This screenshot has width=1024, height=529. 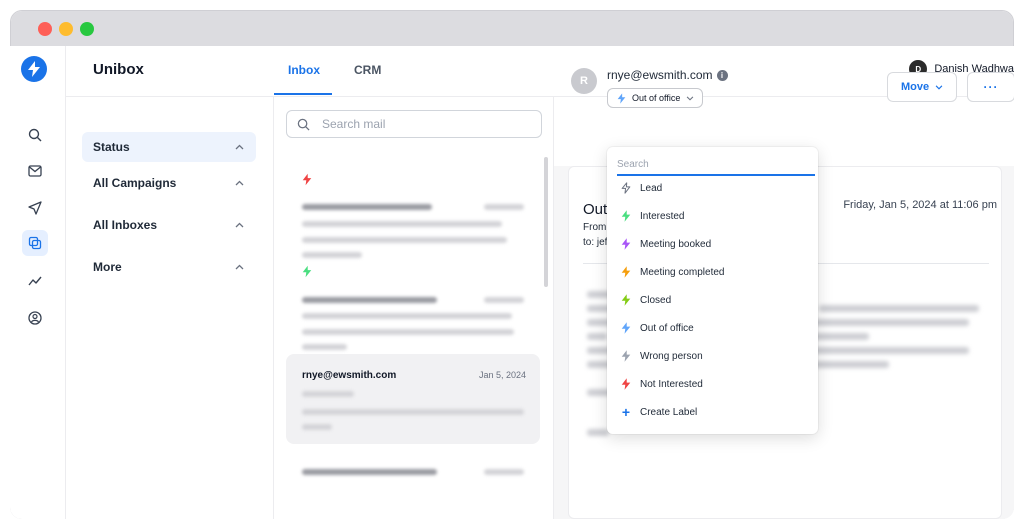 I want to click on label-option-lead: Lead, so click(x=716, y=188).